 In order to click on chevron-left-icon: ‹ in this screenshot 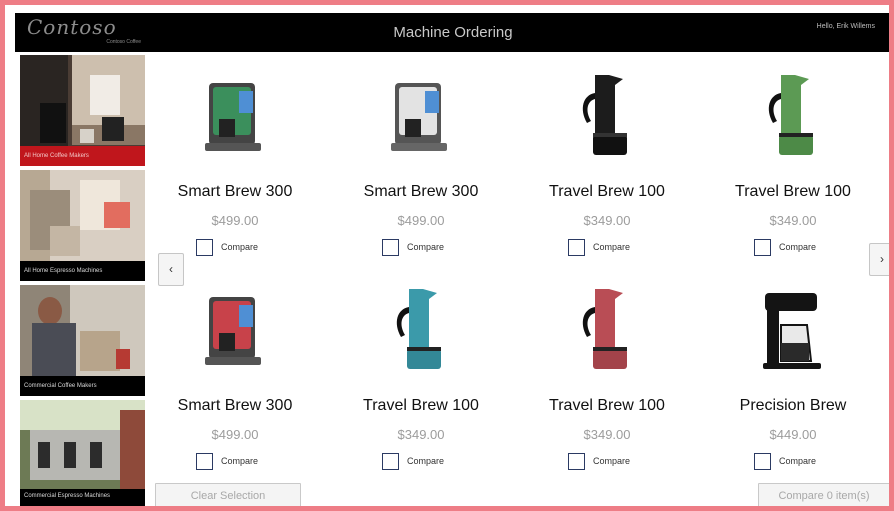, I will do `click(171, 269)`.